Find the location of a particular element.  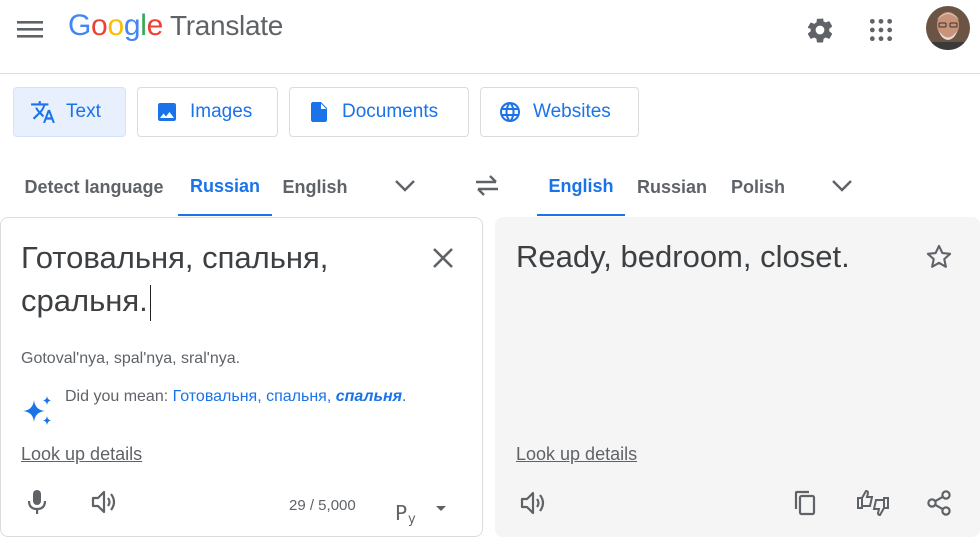

source-lang-more-chevron-down-icon is located at coordinates (405, 186).